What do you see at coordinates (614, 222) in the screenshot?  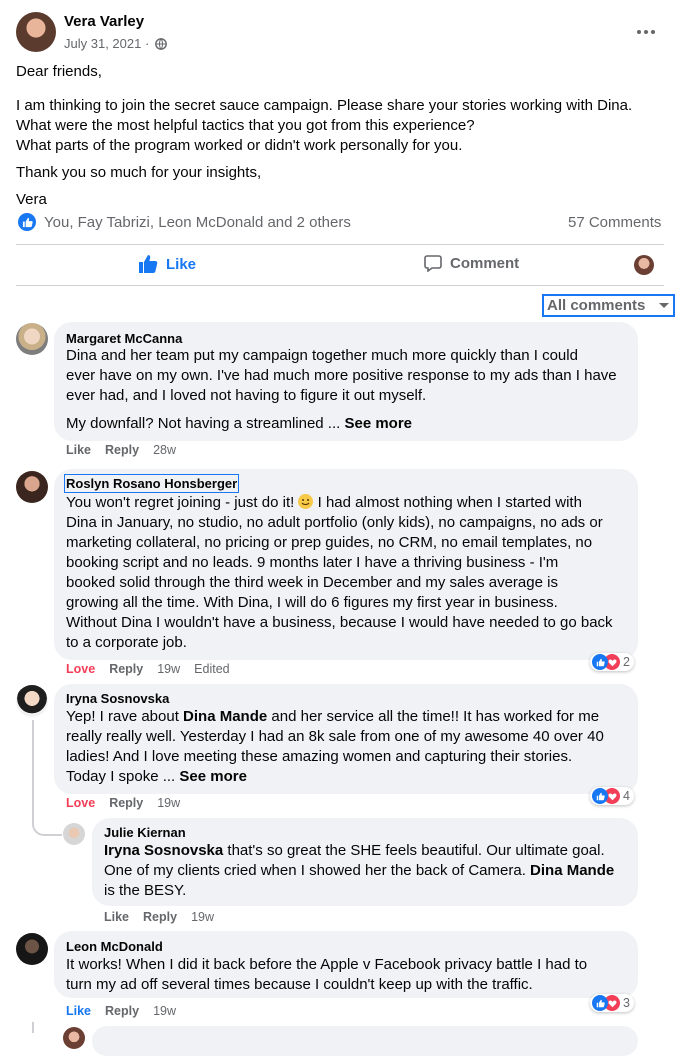 I see `comments-count: 57 Comments` at bounding box center [614, 222].